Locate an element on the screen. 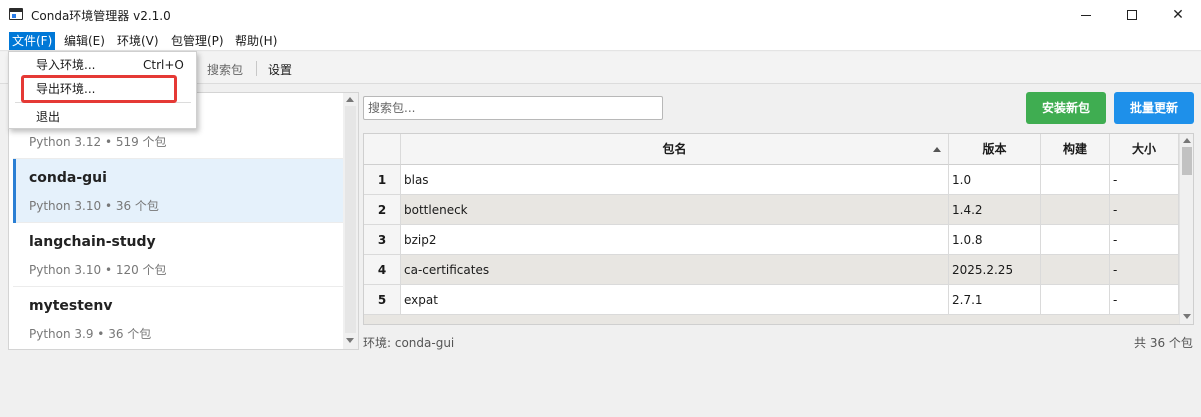 The image size is (1201, 417). column-header-name: 包名 is located at coordinates (675, 149).